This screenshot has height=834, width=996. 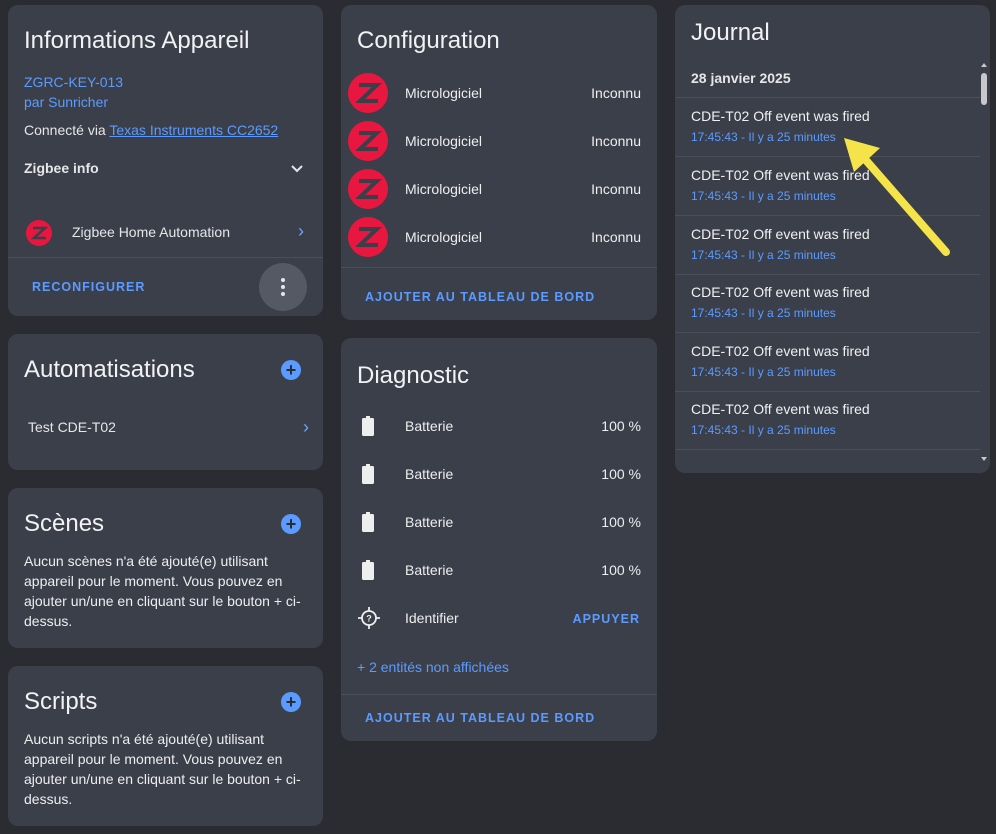 I want to click on diagnostic-title: Diagnostic, so click(x=413, y=375).